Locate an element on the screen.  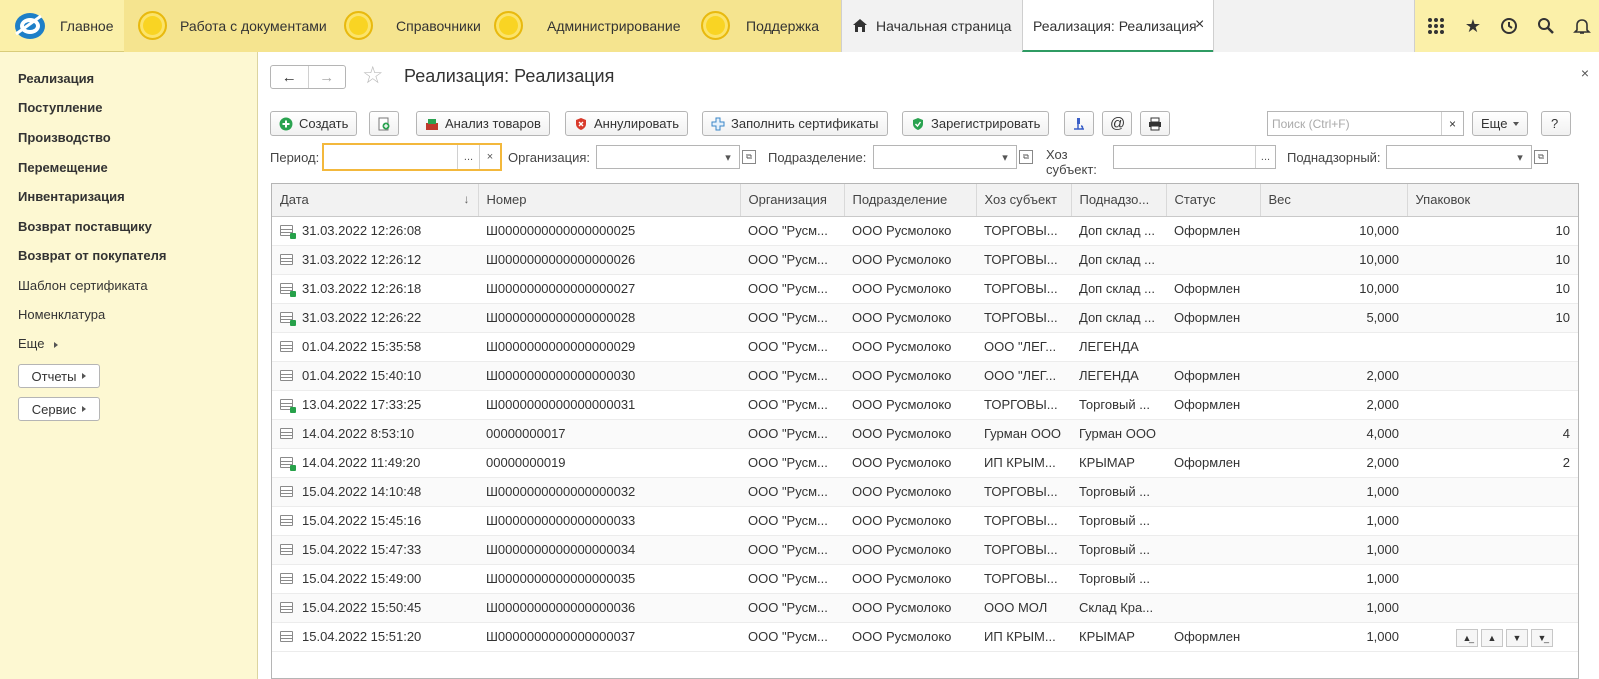
period-clear-icon: × is located at coordinates (489, 157).